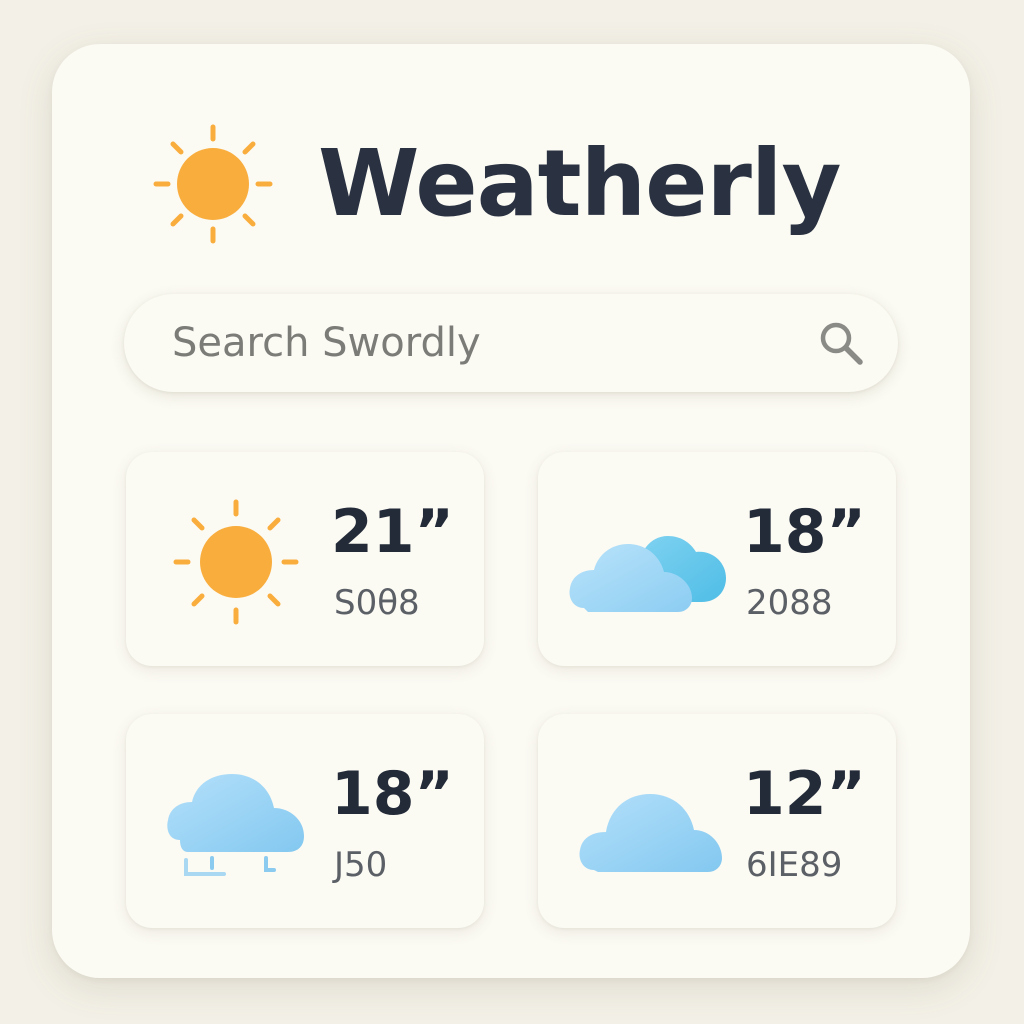 This screenshot has width=1024, height=1024. What do you see at coordinates (305, 821) in the screenshot?
I see `weather-card: 18” J50` at bounding box center [305, 821].